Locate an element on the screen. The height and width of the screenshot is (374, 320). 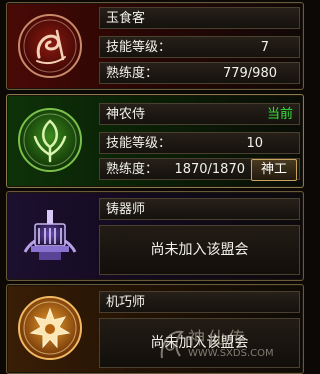
proficiency-value: 1870/1870 is located at coordinates (209, 169).